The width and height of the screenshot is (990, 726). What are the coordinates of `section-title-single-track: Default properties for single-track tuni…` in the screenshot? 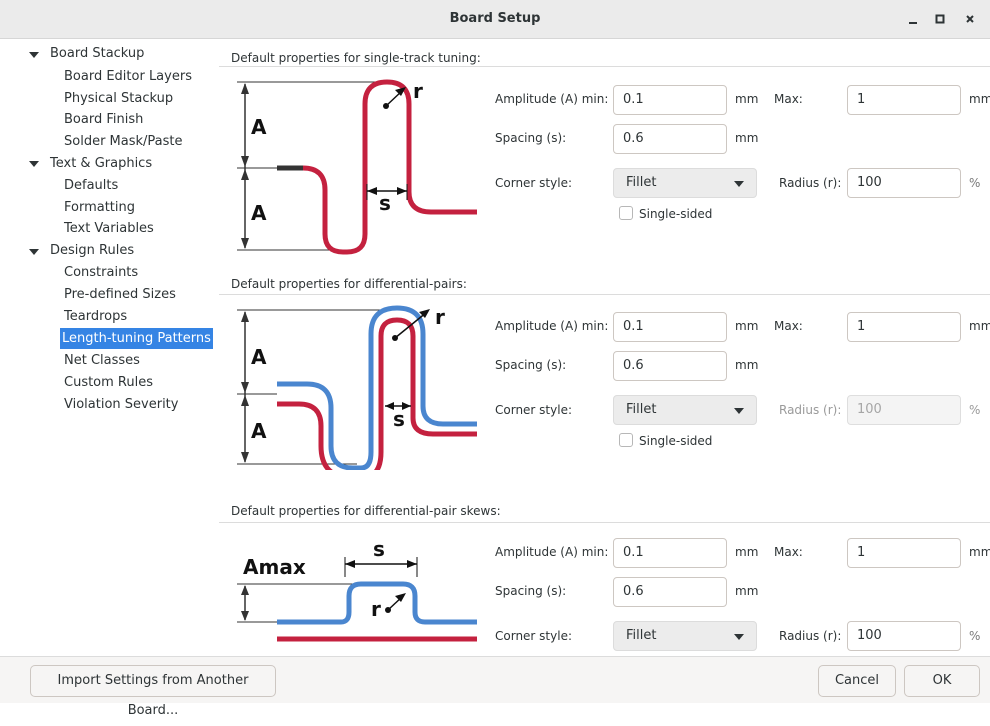 It's located at (356, 58).